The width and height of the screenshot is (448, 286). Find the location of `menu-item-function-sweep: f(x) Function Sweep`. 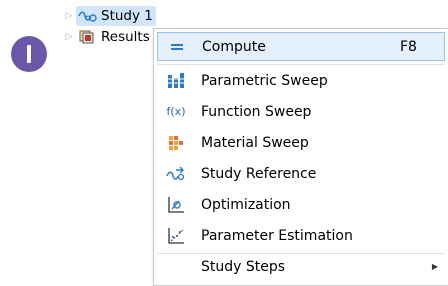

menu-item-function-sweep: f(x) Function Sweep is located at coordinates (301, 111).